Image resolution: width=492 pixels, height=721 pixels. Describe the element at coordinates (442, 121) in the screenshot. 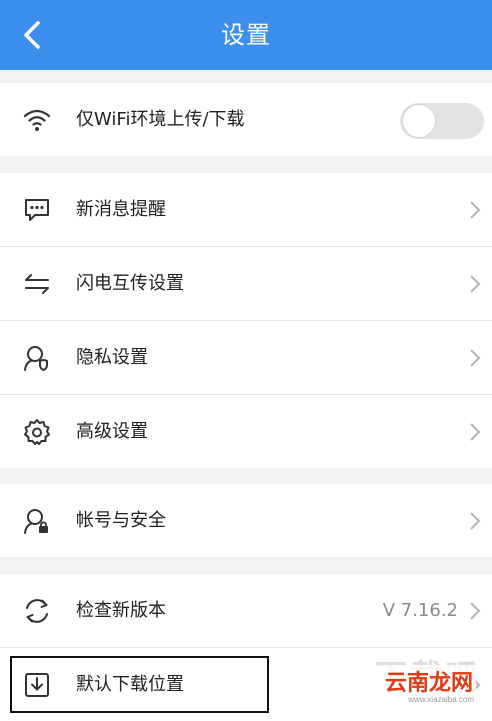

I see `wifi-only-toggle` at that location.